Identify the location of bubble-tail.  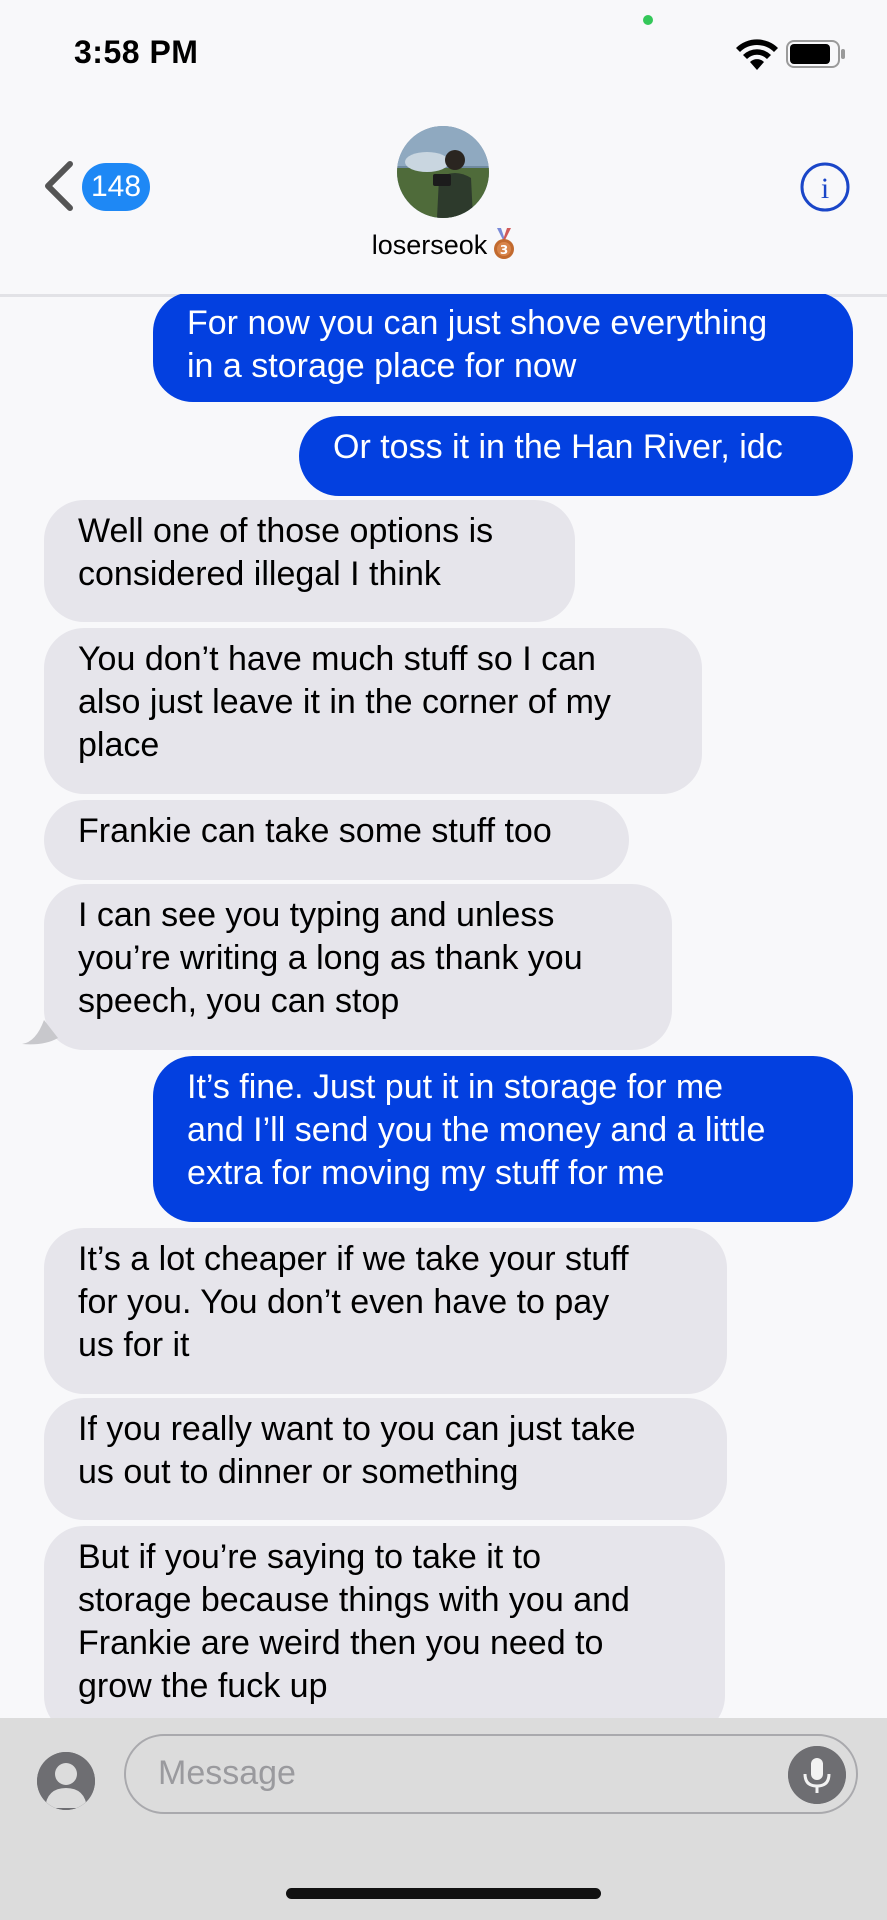
(40, 1032).